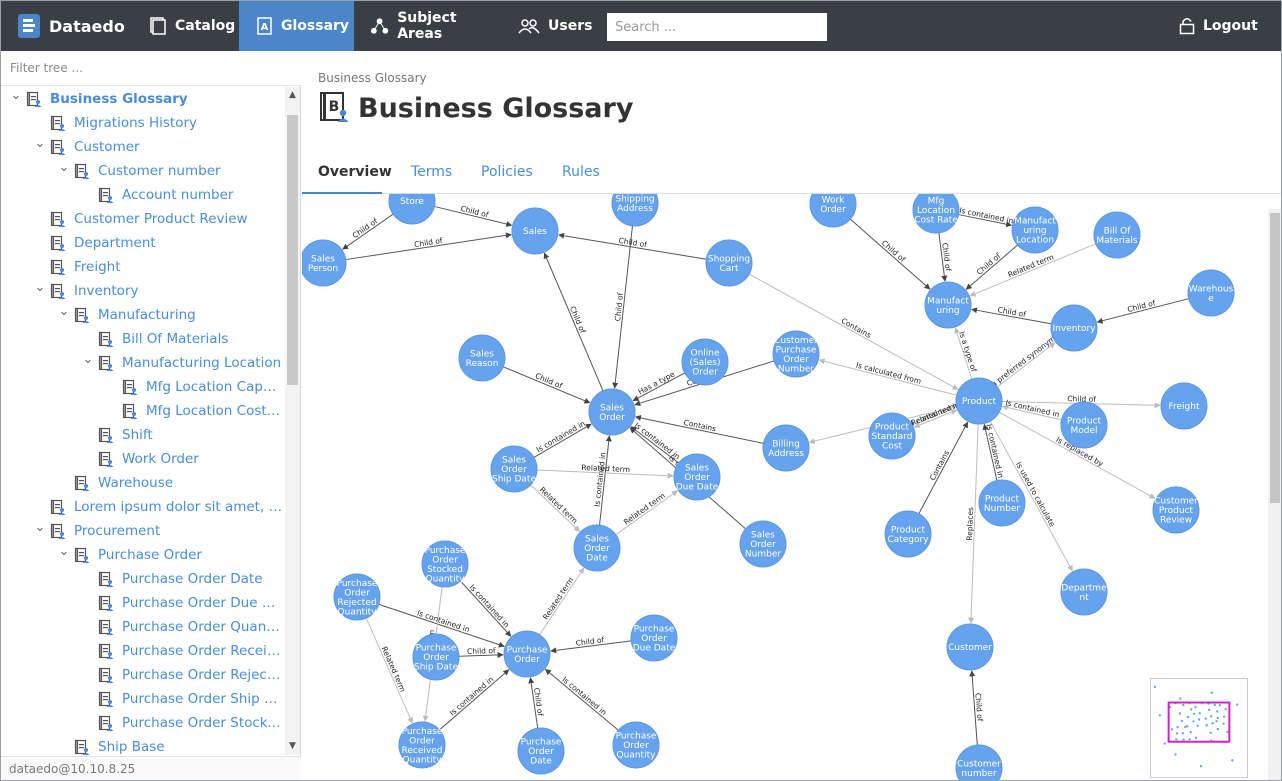  What do you see at coordinates (1275, 358) in the screenshot?
I see `graph-scrollbar-thumb` at bounding box center [1275, 358].